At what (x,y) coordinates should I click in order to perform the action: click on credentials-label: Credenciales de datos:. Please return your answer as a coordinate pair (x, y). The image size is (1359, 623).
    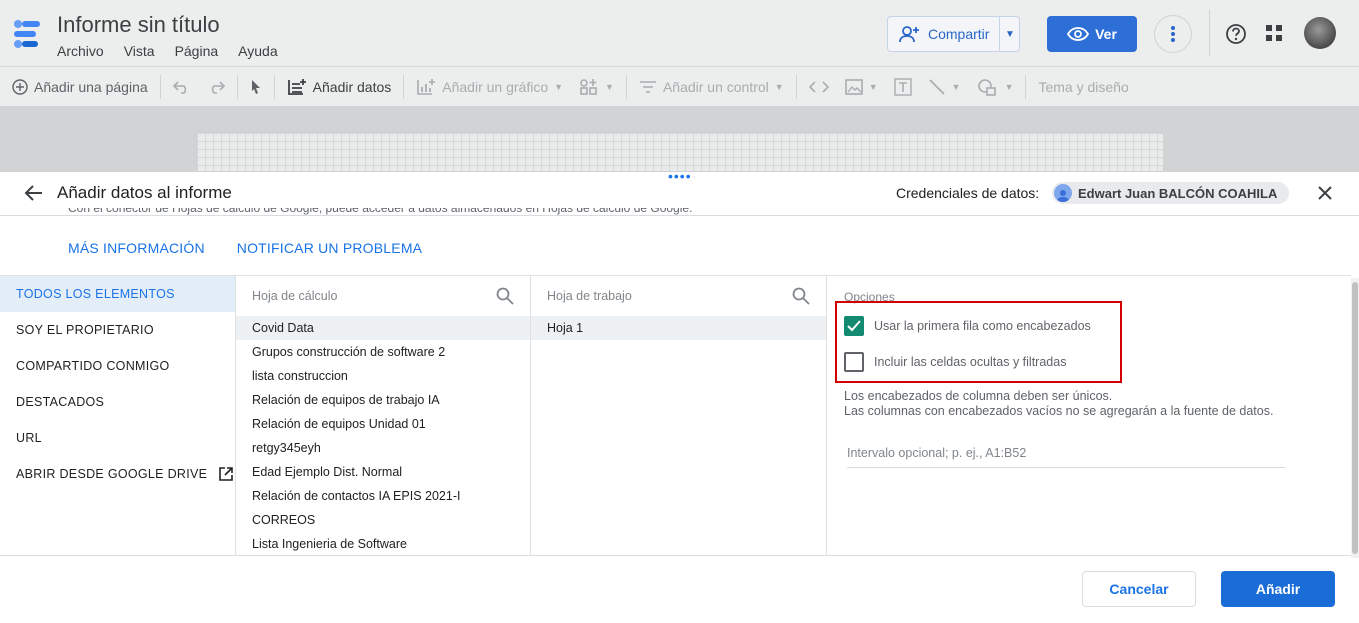
    Looking at the image, I should click on (968, 193).